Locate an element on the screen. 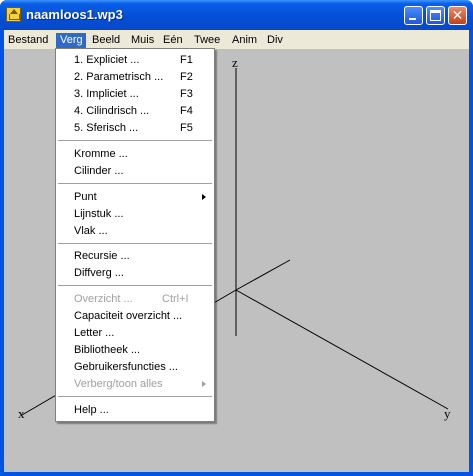 This screenshot has height=476, width=473. x-axis-label: x is located at coordinates (21, 413).